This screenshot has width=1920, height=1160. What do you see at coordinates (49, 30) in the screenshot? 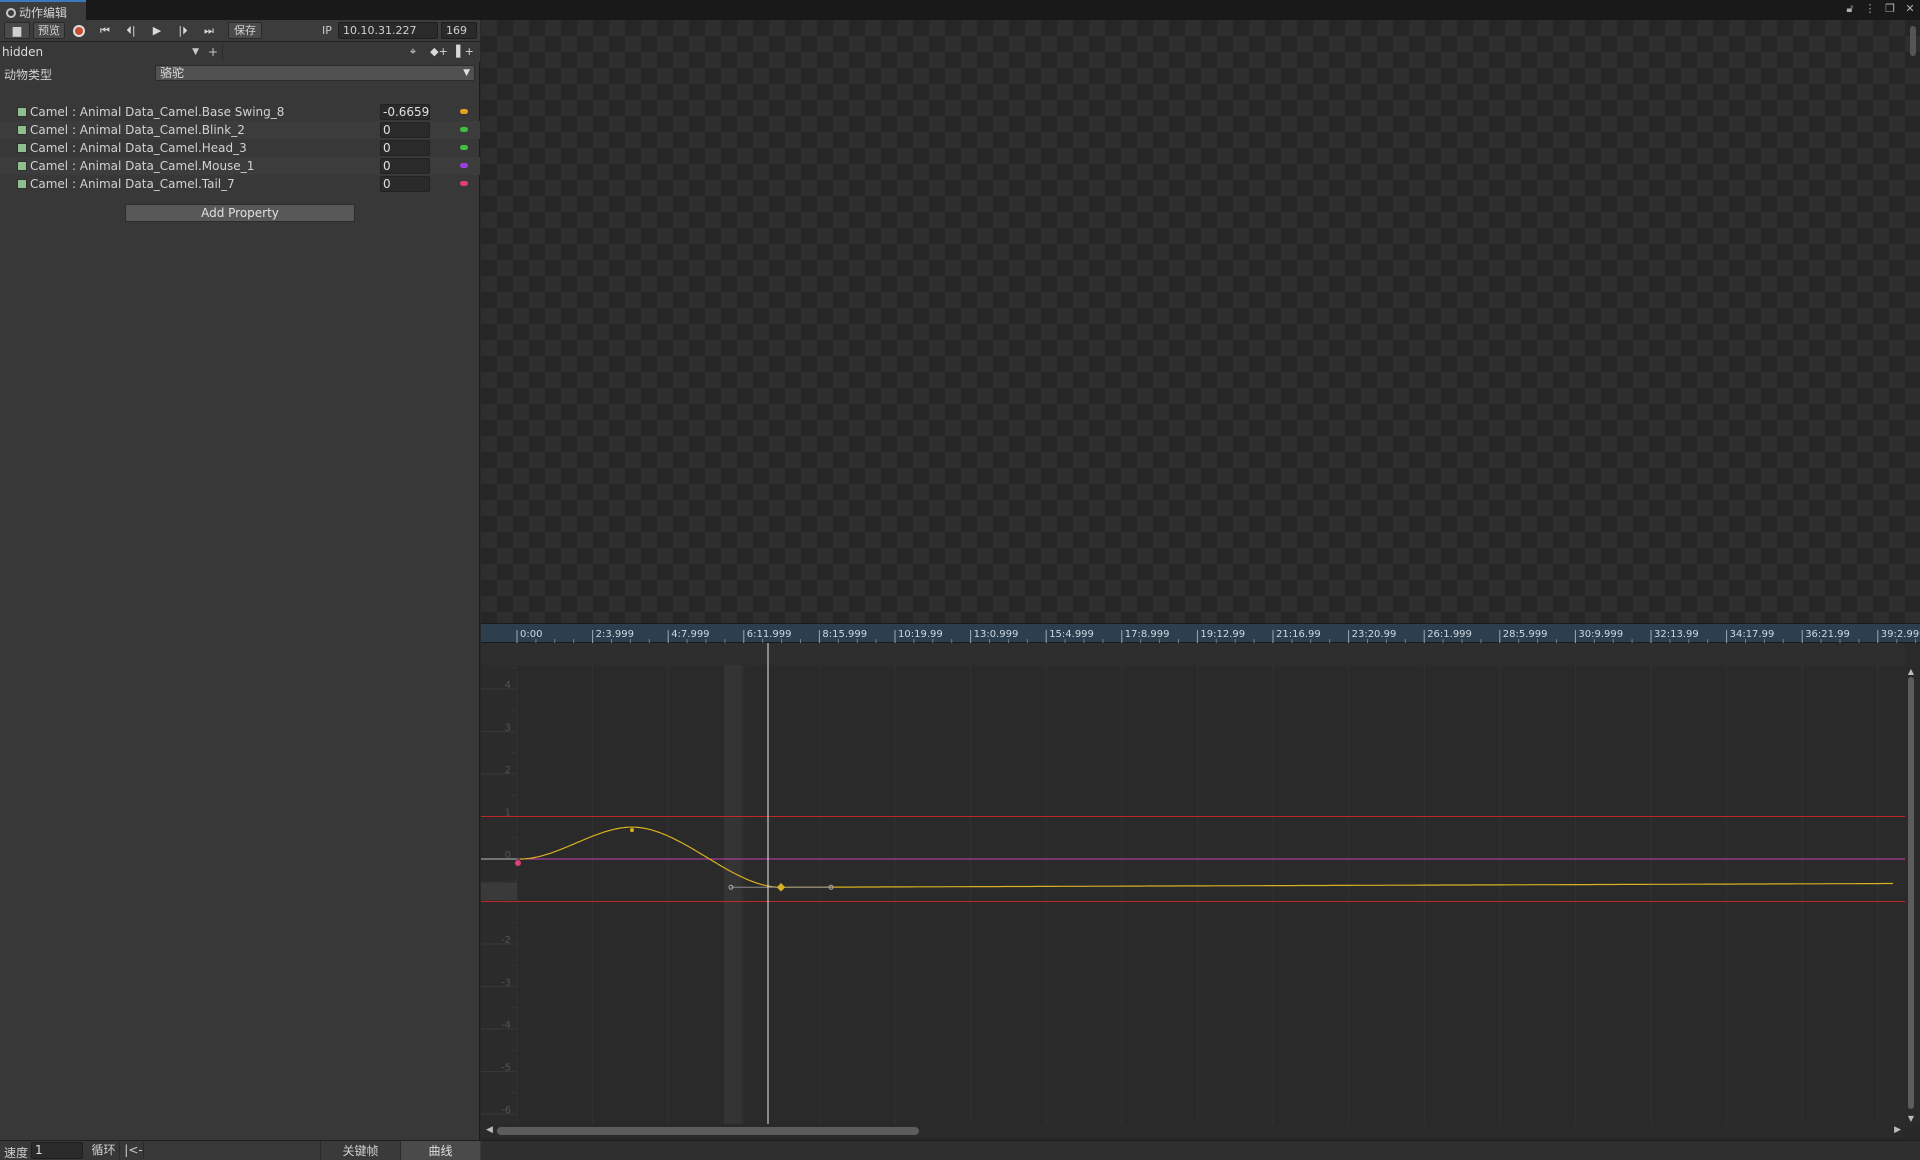
I see `preview-button: 预览` at bounding box center [49, 30].